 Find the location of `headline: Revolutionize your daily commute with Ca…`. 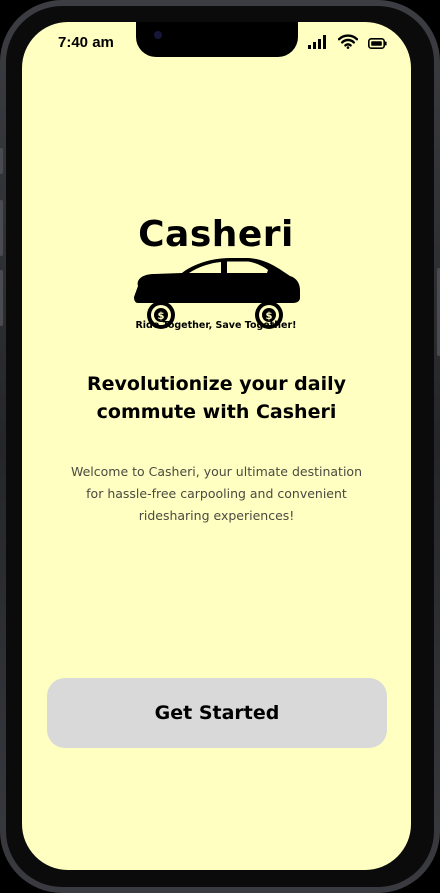

headline: Revolutionize your daily commute with Ca… is located at coordinates (216, 398).